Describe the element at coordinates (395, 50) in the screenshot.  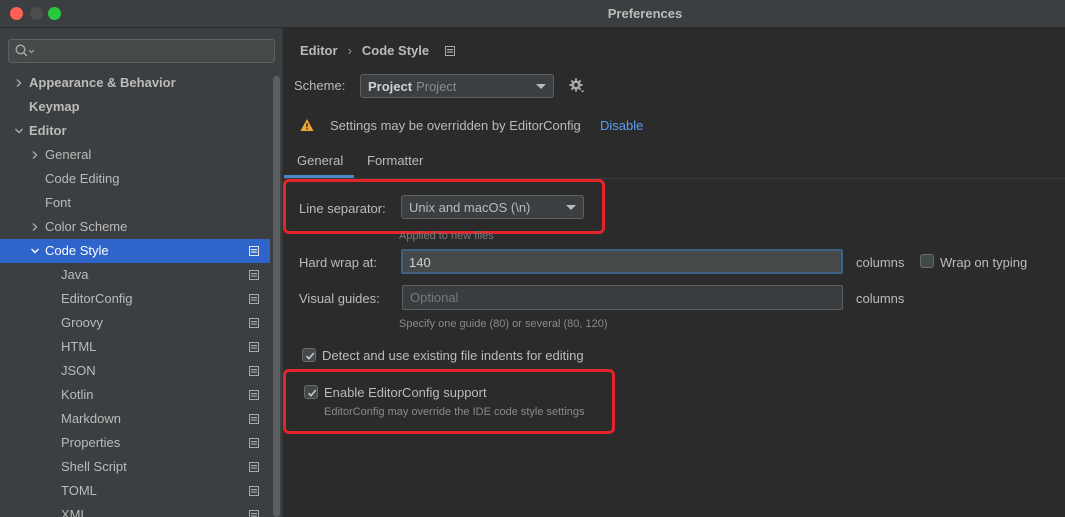
I see `breadcrumb-code-style: Code Style` at that location.